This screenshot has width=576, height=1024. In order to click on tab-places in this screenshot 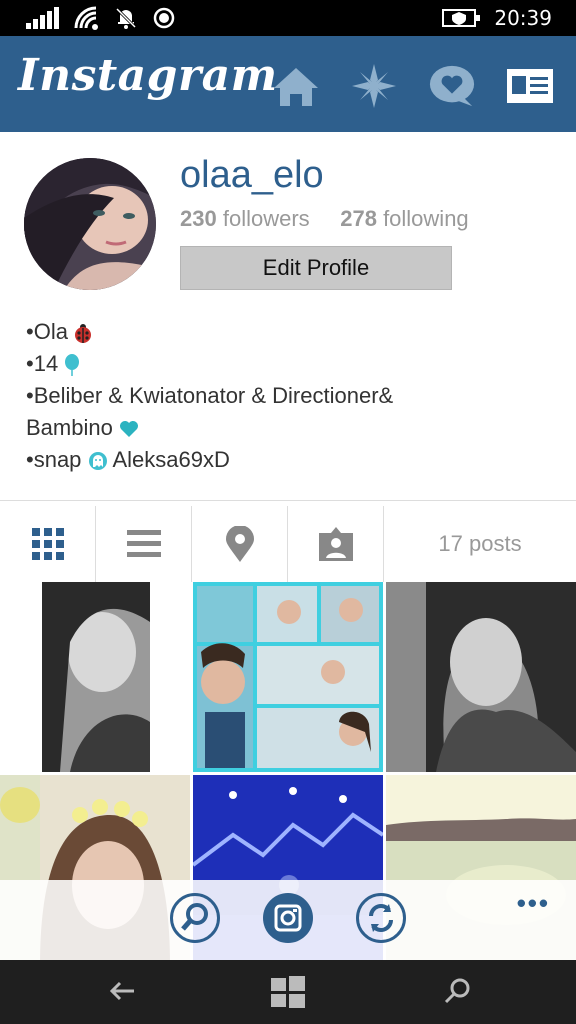, I will do `click(240, 544)`.